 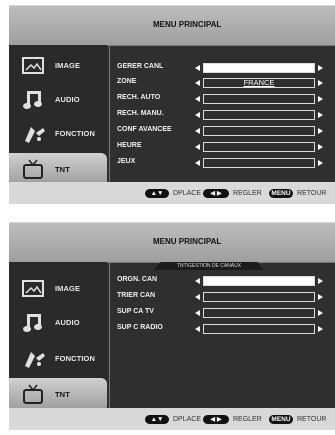 What do you see at coordinates (281, 193) in the screenshot?
I see `menu-key-icon: MENU` at bounding box center [281, 193].